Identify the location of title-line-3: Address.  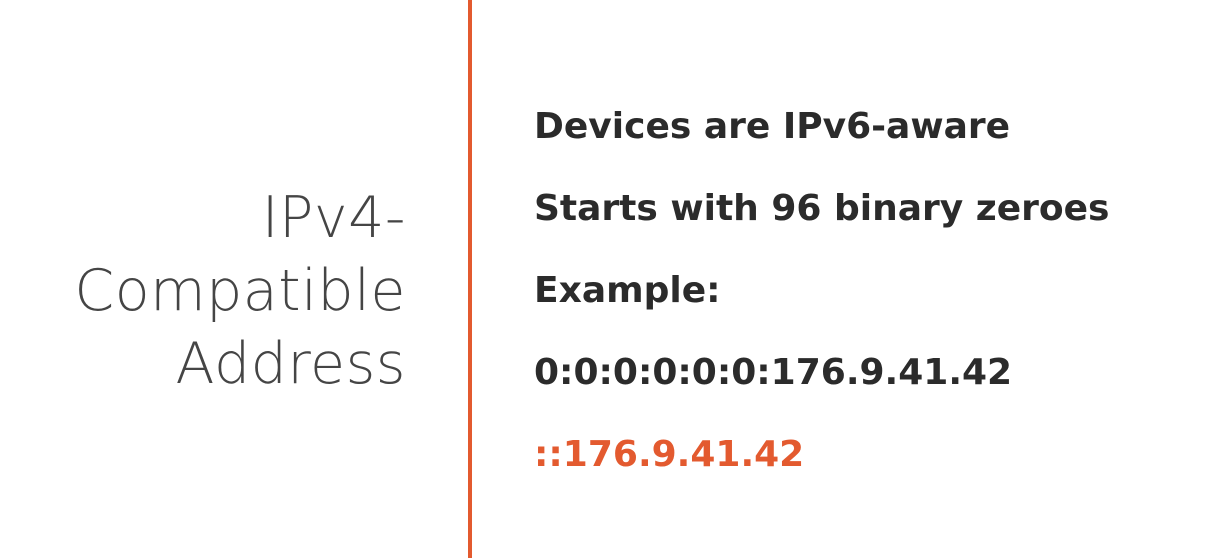
(290, 364).